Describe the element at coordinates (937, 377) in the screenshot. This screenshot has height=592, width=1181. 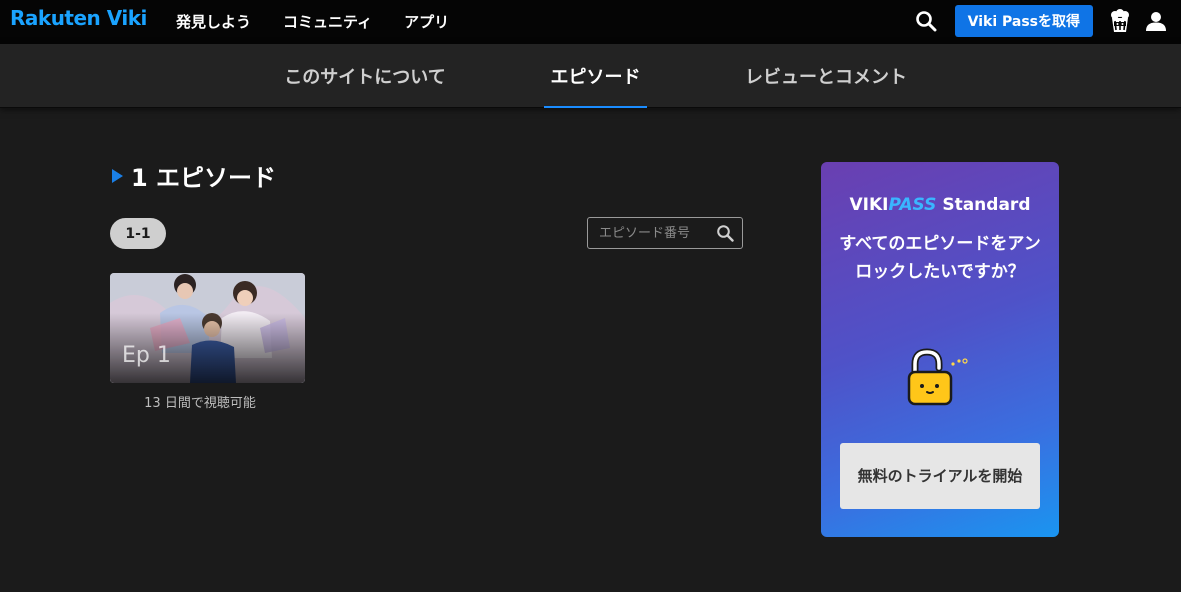
I see `unlocked-padlock-icon` at that location.